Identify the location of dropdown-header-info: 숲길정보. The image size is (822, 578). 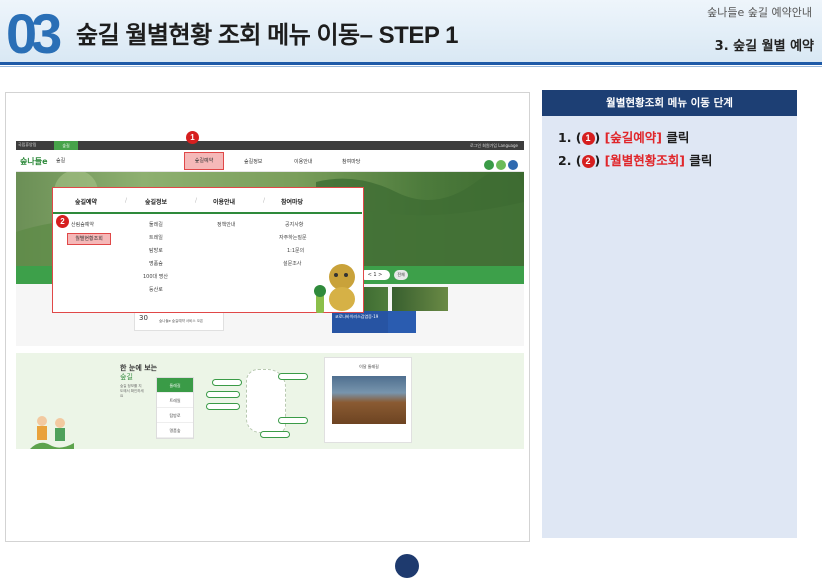
(156, 201).